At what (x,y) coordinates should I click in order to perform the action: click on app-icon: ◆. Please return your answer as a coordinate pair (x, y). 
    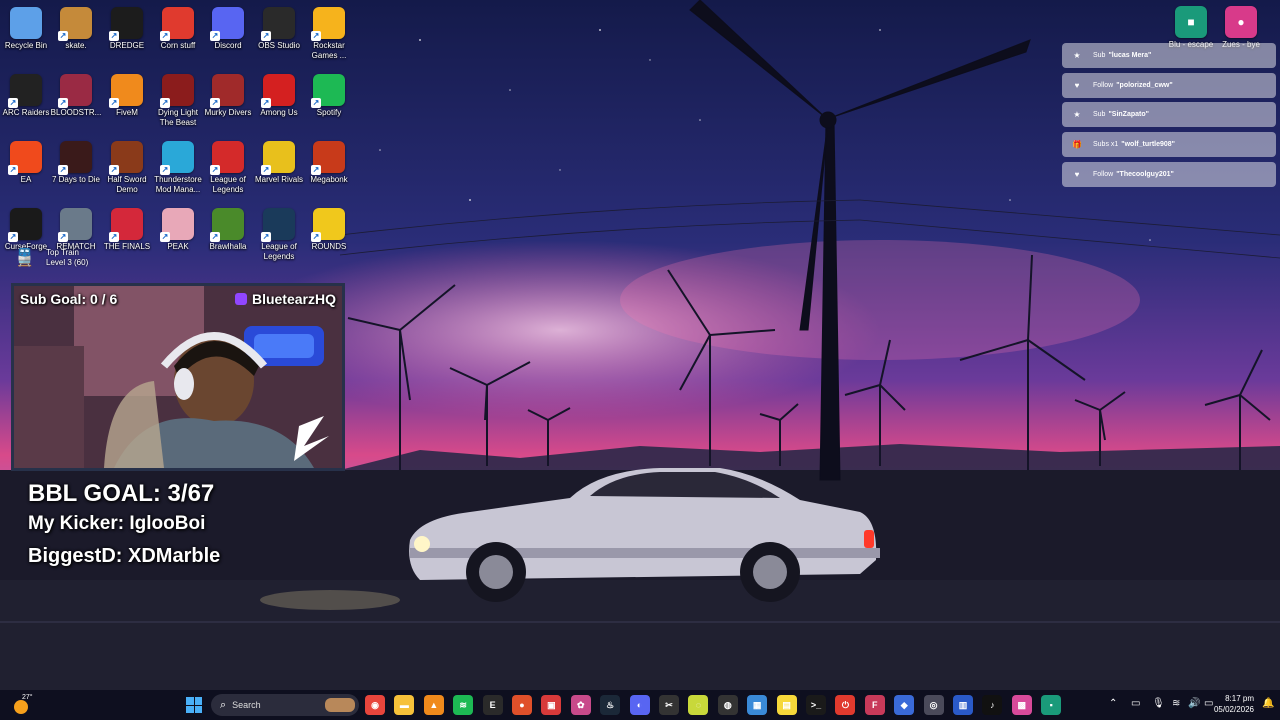
    Looking at the image, I should click on (904, 705).